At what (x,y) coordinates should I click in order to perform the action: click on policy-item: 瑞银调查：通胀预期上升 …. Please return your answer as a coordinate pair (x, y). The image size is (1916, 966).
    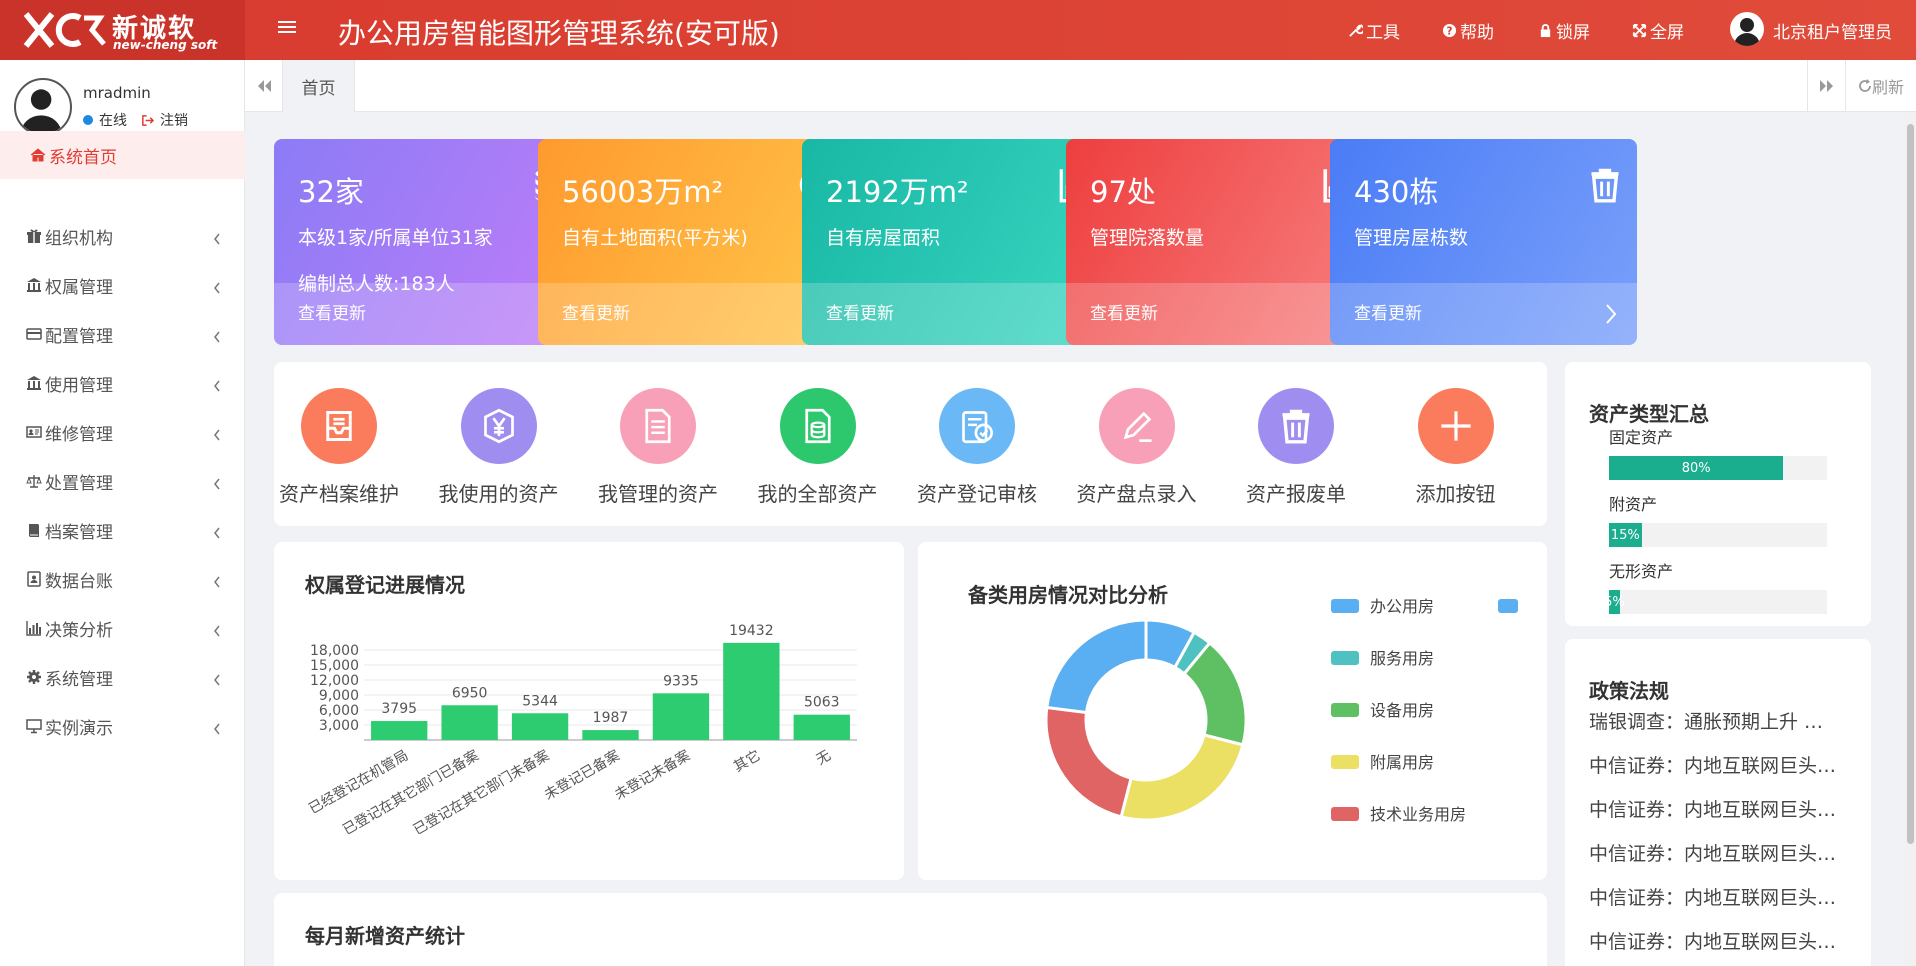
    Looking at the image, I should click on (1724, 720).